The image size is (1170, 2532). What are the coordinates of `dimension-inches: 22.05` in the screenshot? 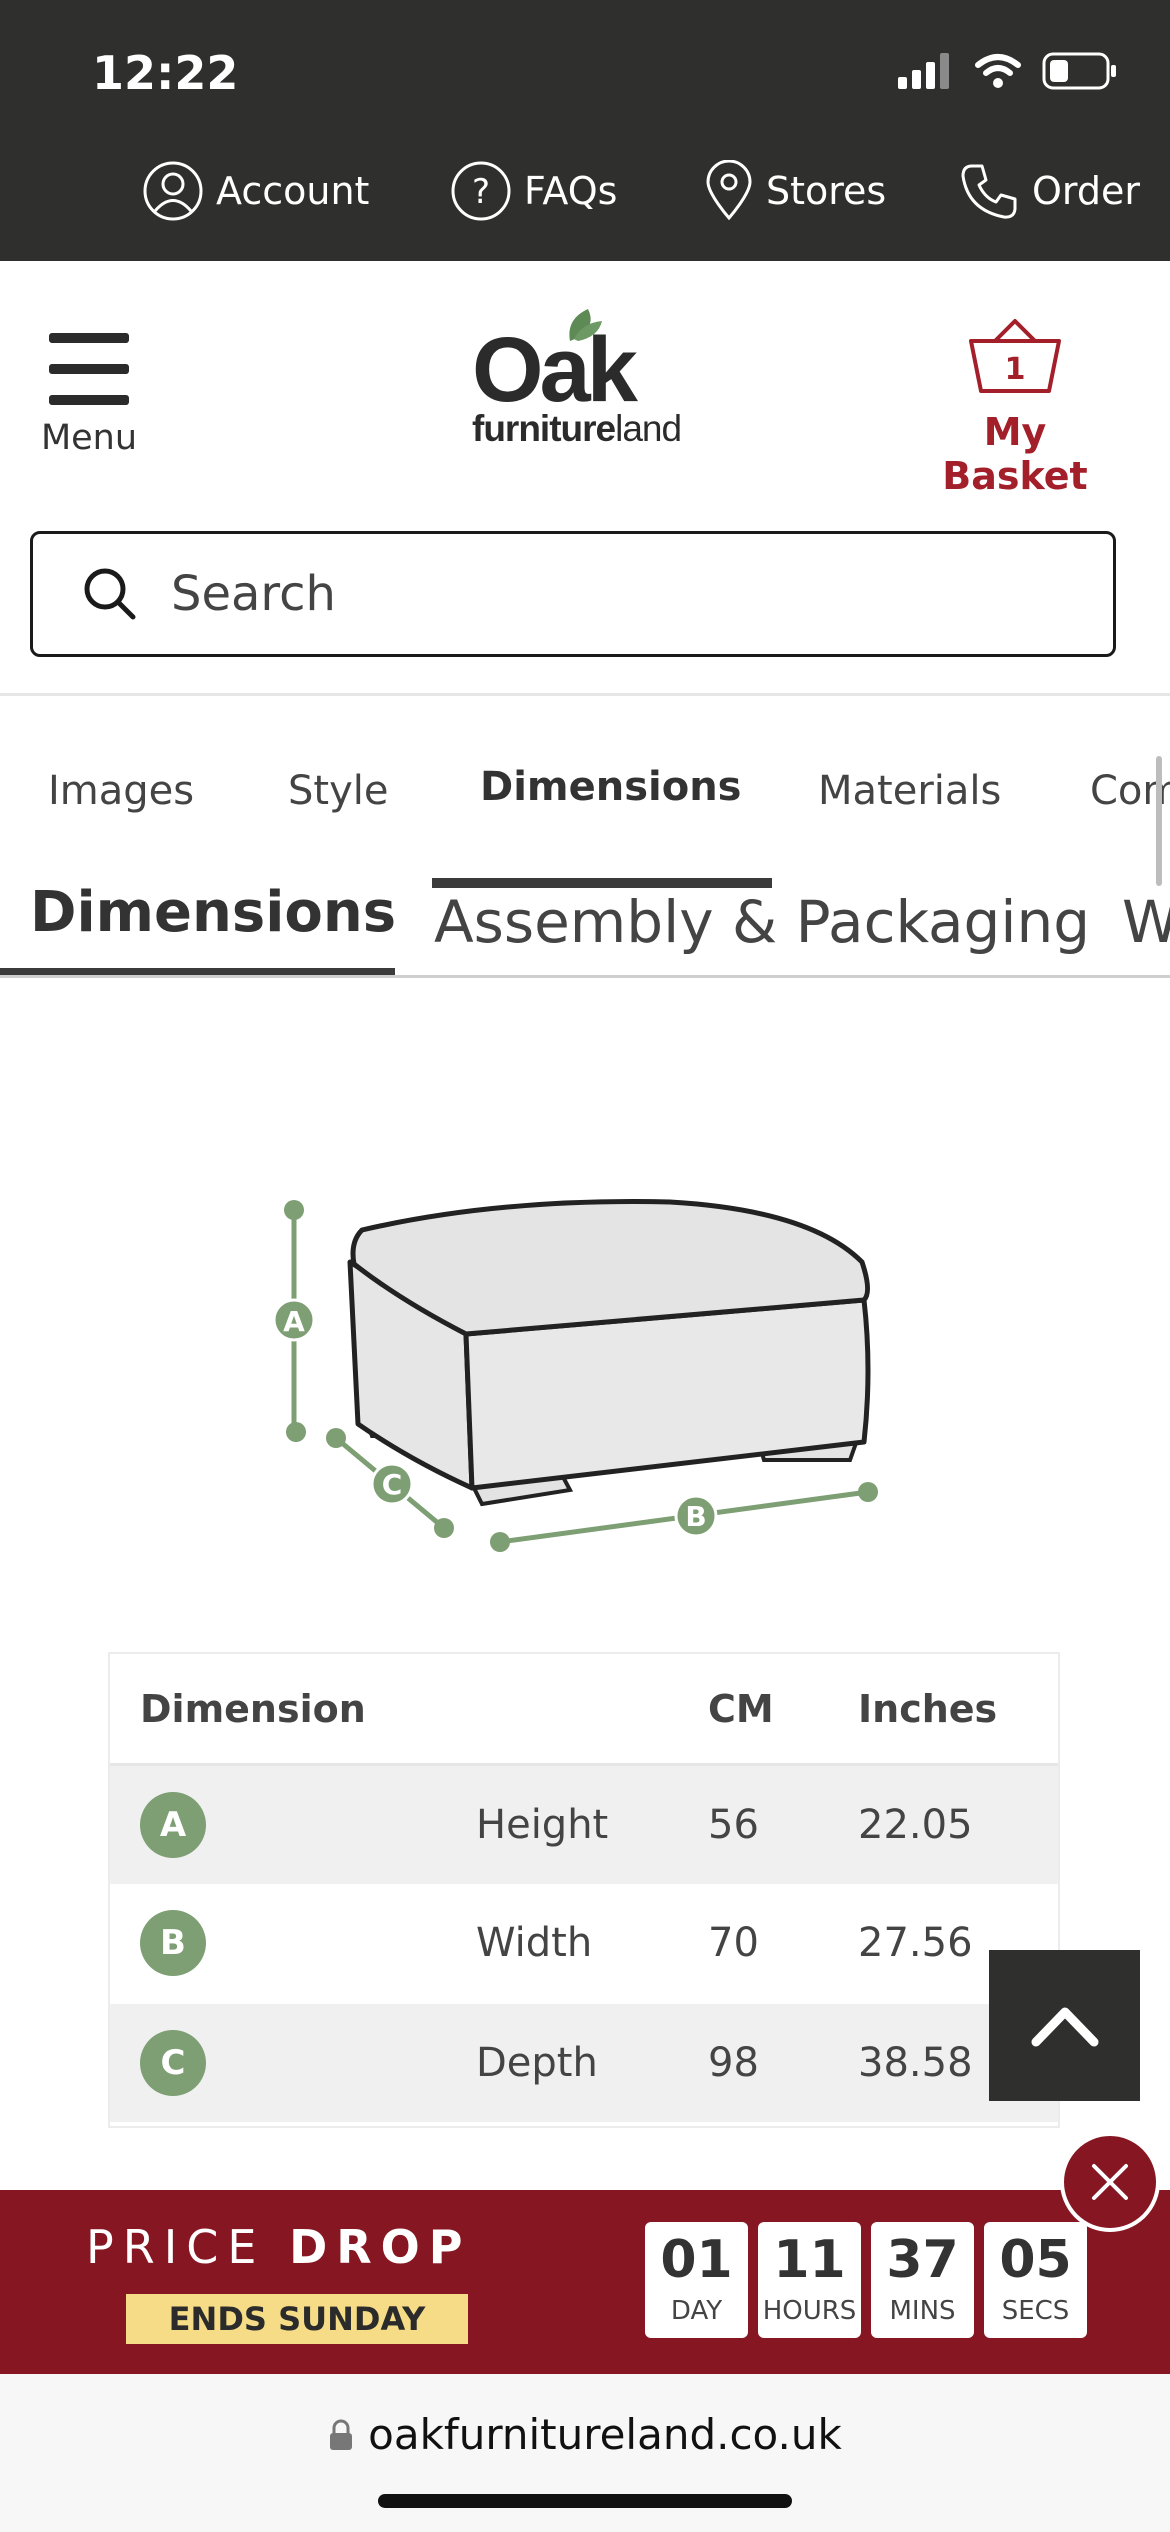 It's located at (915, 1825).